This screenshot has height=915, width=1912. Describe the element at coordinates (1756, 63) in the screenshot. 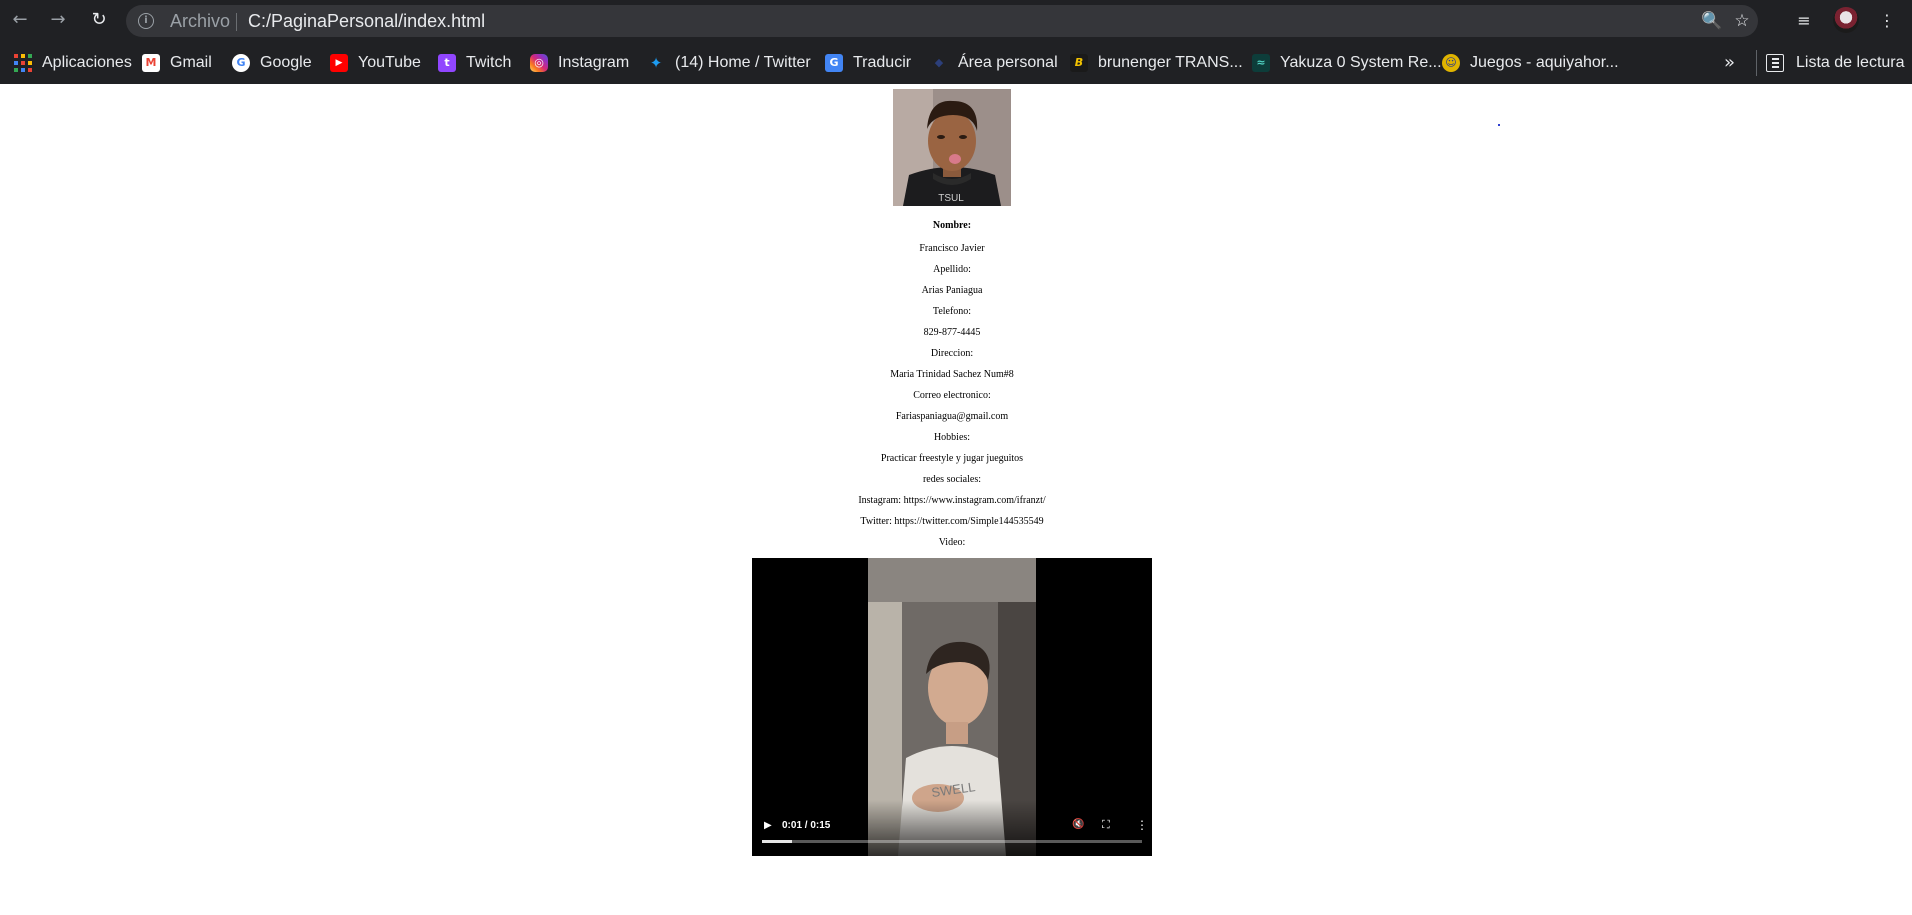

I see `bookmarks-divider` at that location.